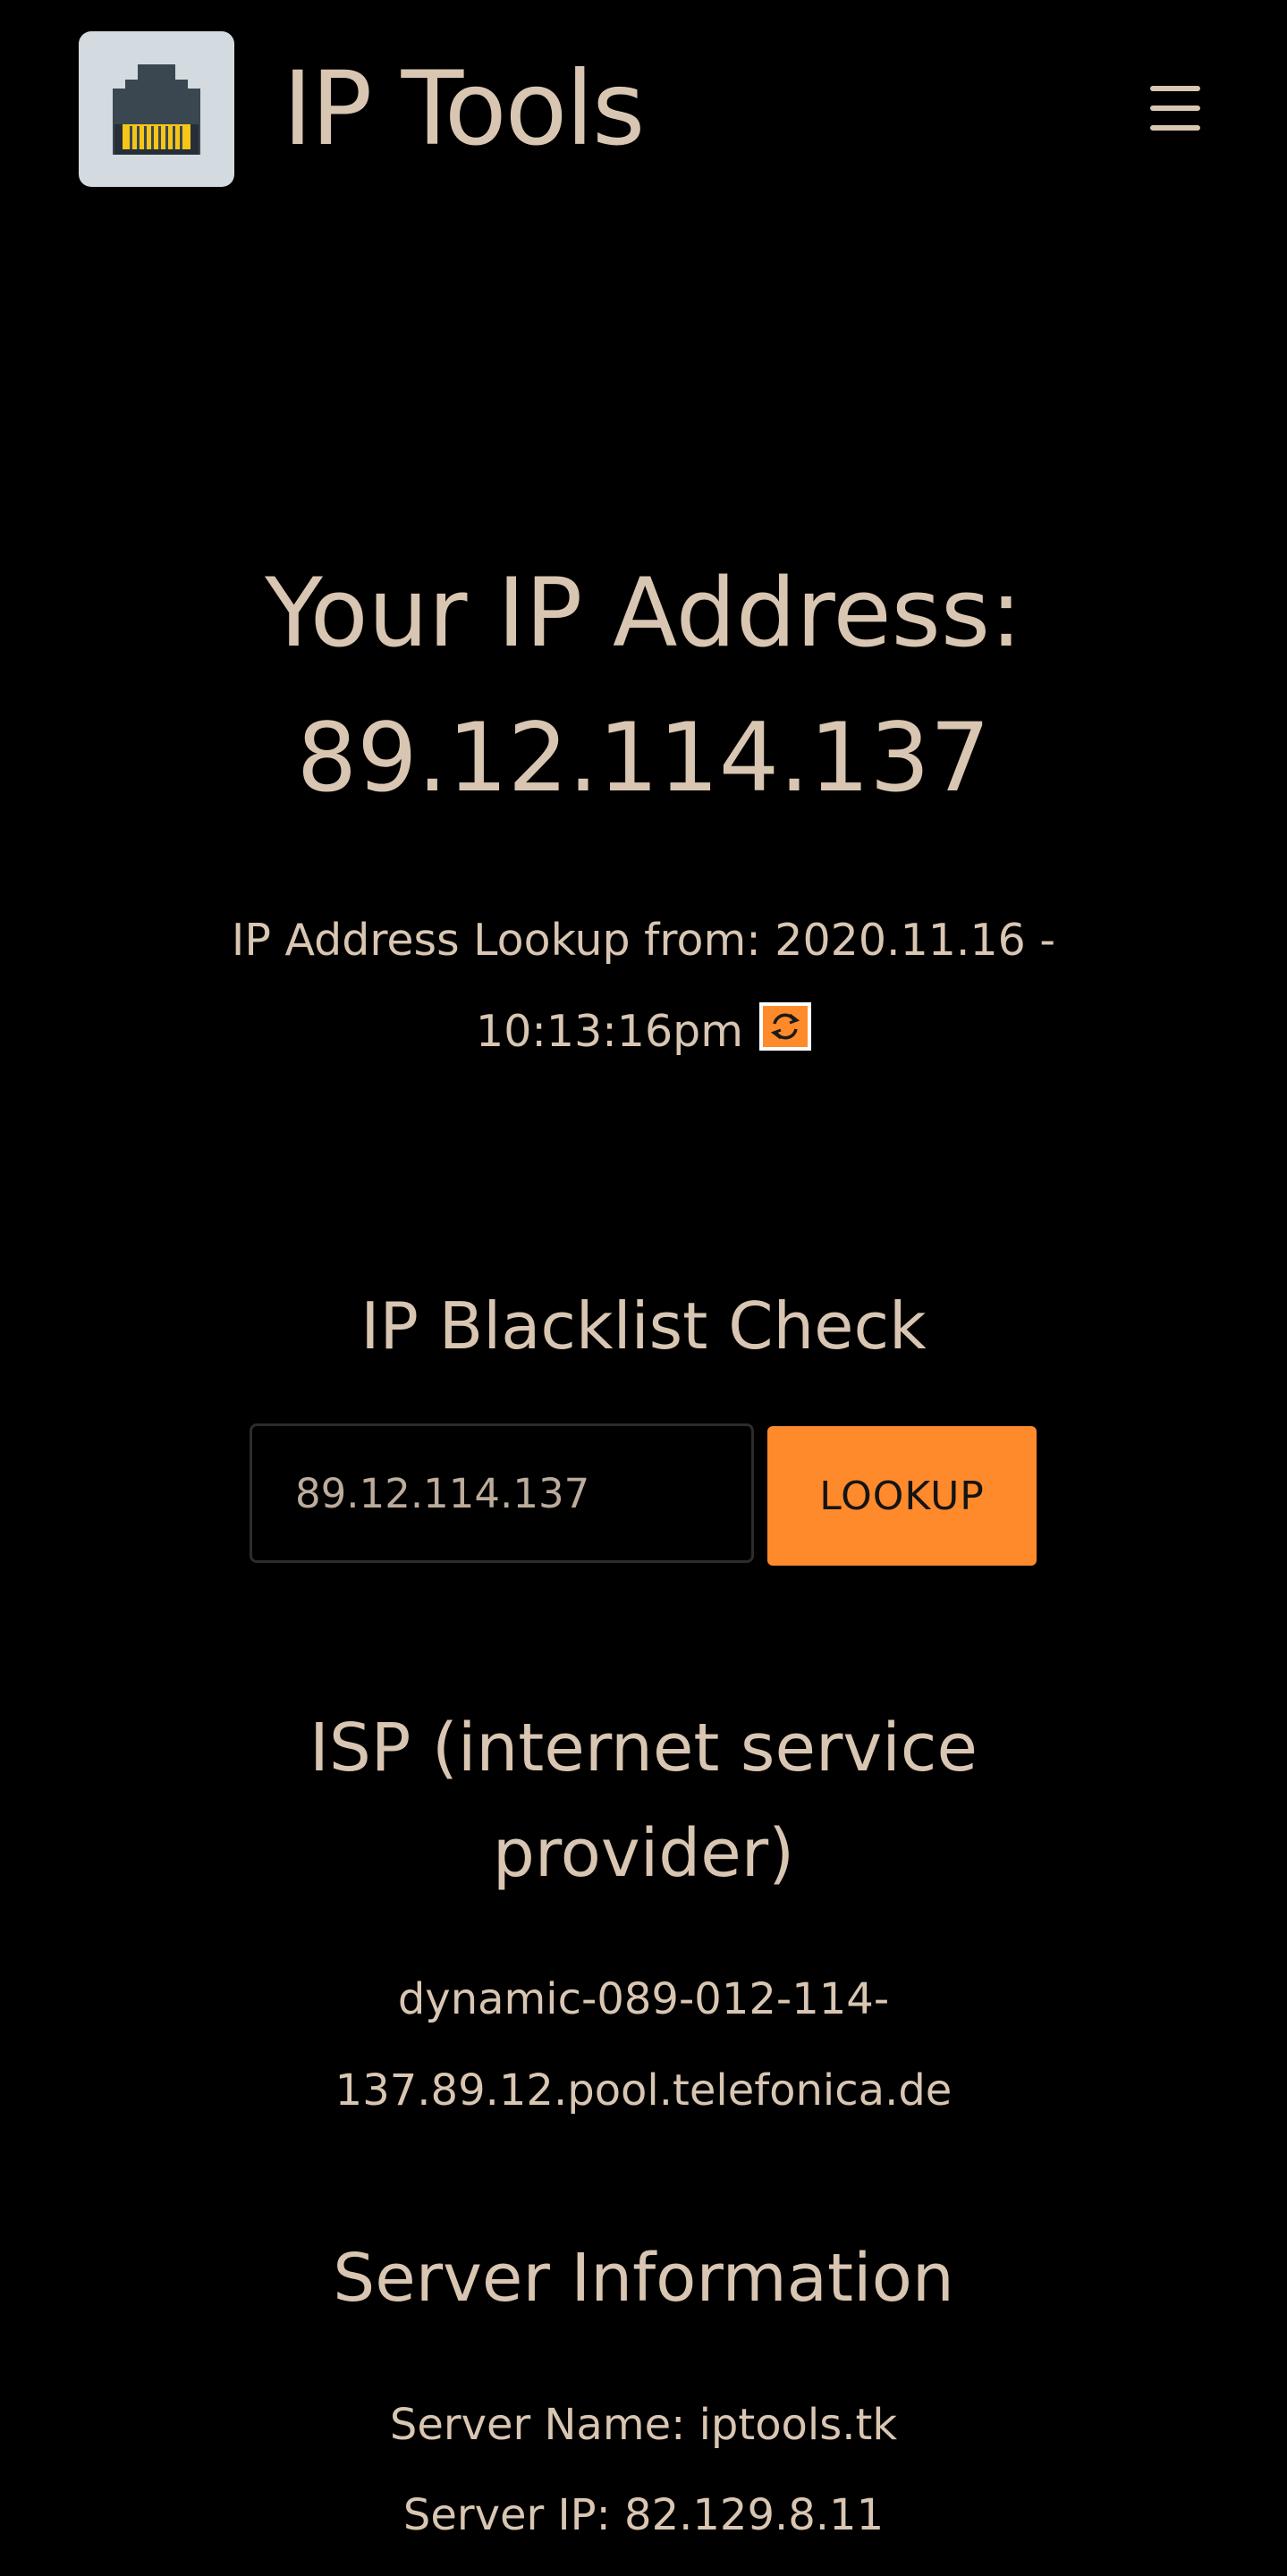  I want to click on lookup-button: LOOKUP, so click(902, 1496).